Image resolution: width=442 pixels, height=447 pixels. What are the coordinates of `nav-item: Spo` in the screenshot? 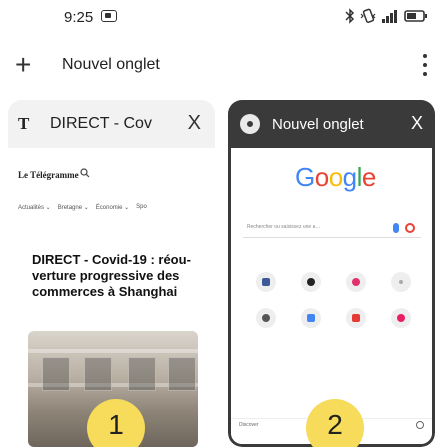 It's located at (141, 207).